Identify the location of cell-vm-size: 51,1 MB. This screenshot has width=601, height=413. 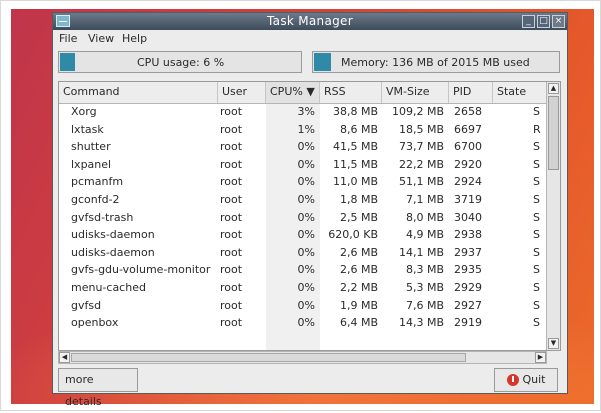
(421, 182).